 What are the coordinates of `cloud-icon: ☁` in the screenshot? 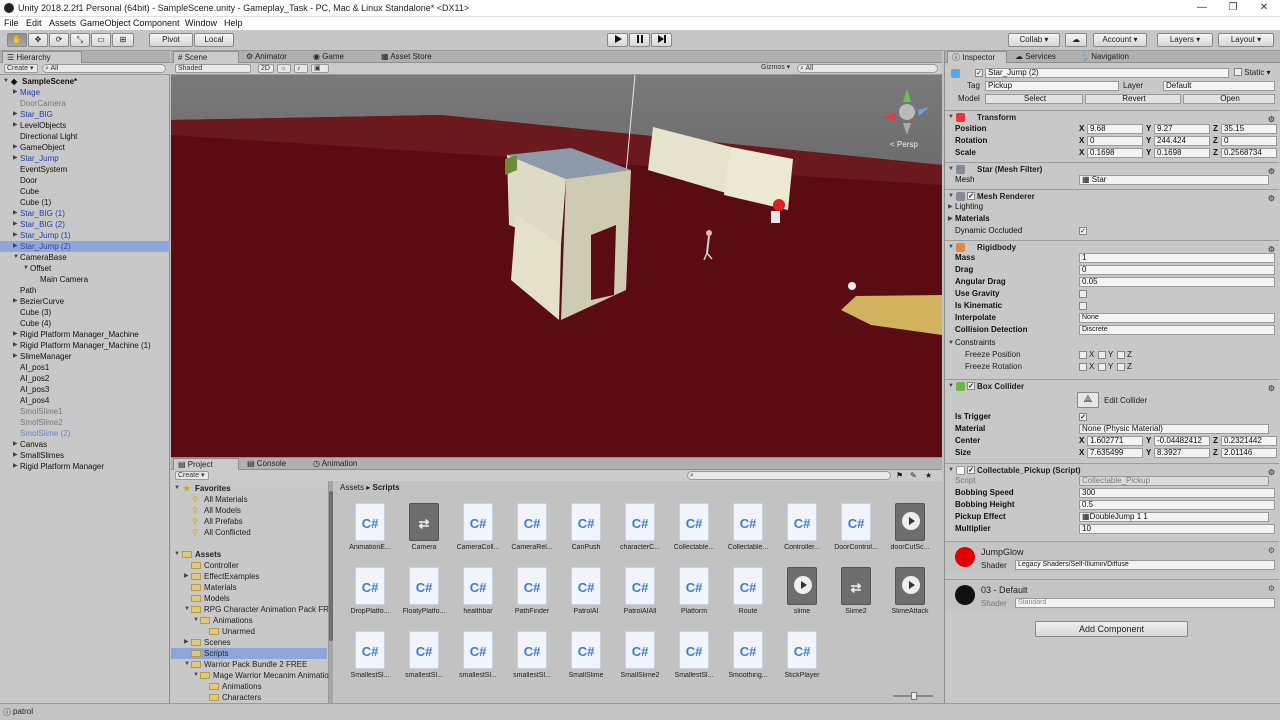 It's located at (1076, 40).